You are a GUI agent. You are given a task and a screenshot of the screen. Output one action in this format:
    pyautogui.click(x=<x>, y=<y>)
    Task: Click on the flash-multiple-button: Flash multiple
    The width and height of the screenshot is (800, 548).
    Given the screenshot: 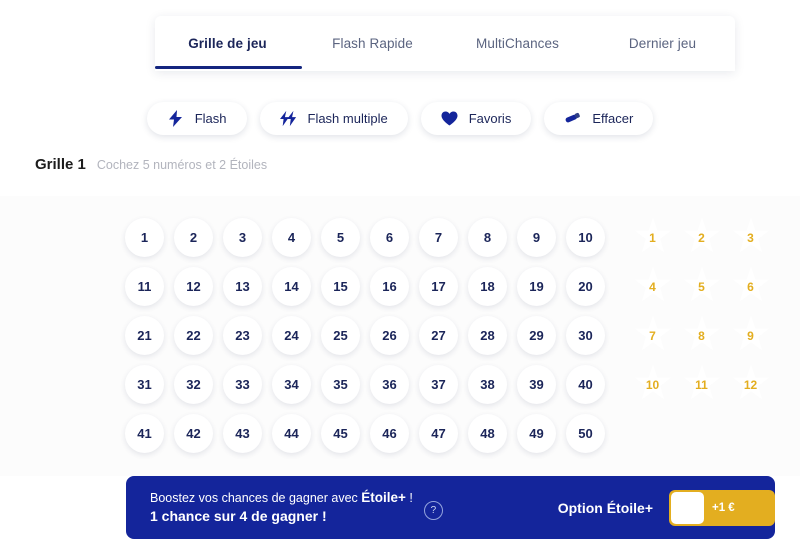 What is the action you would take?
    pyautogui.click(x=333, y=118)
    